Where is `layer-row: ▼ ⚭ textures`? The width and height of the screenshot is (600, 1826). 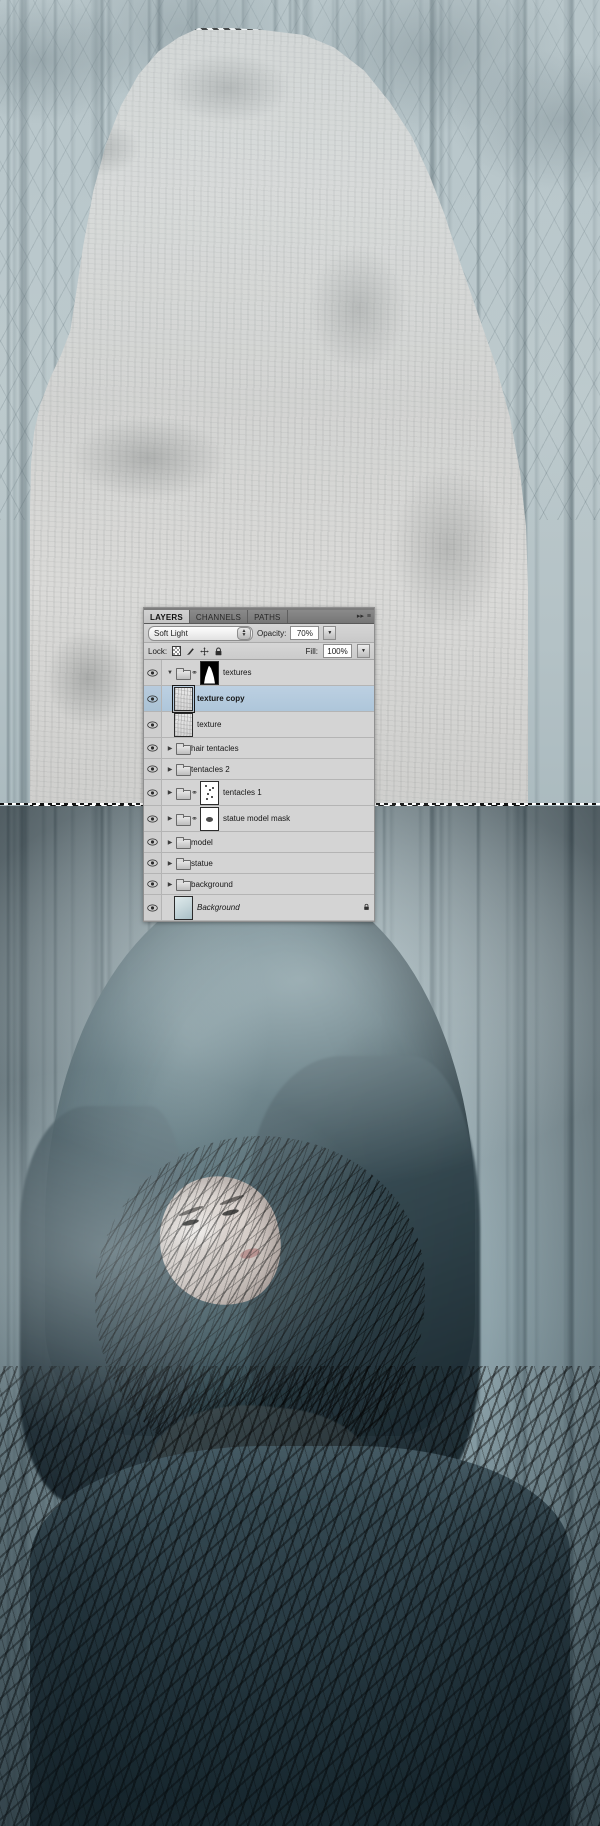
layer-row: ▼ ⚭ textures is located at coordinates (259, 673).